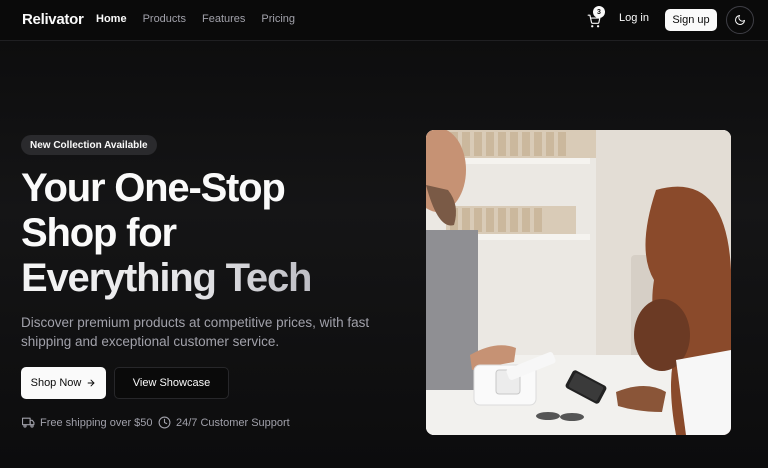 This screenshot has width=768, height=468. Describe the element at coordinates (53, 19) in the screenshot. I see `brand-logo: Relivator` at that location.